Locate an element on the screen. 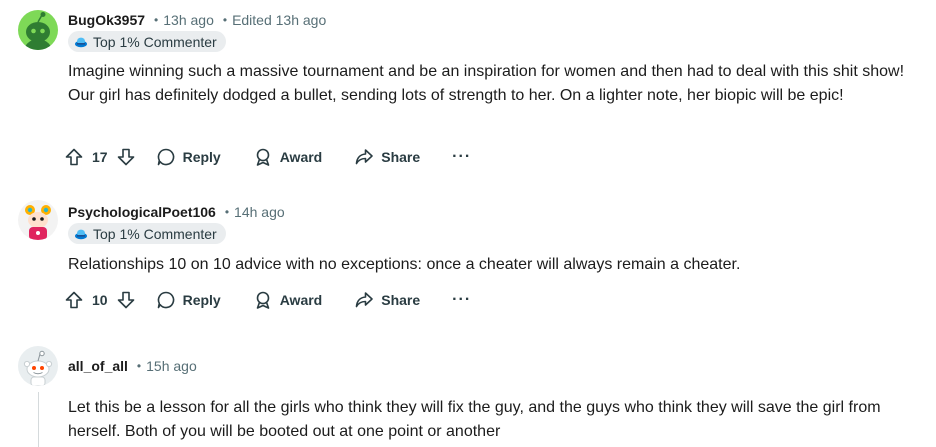 The image size is (936, 447). username: BugOk3957 is located at coordinates (106, 20).